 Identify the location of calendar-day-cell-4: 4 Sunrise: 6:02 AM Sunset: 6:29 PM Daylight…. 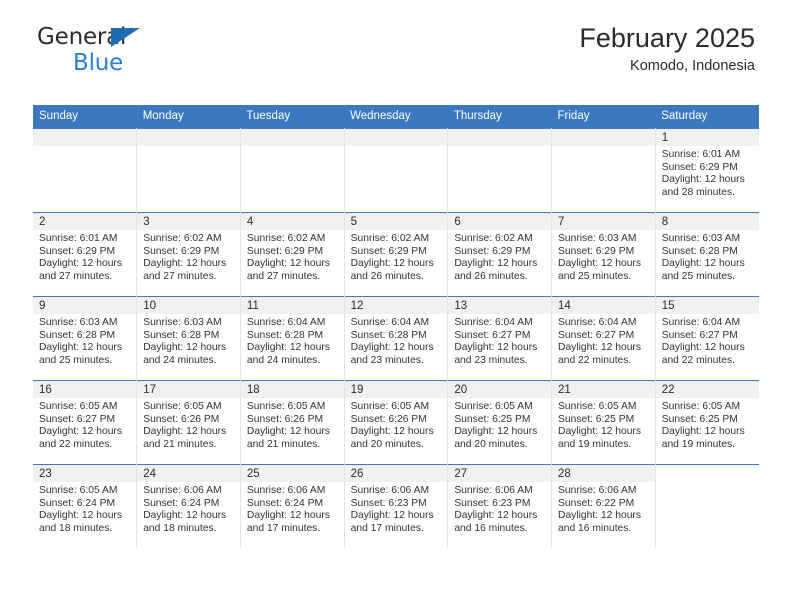
(292, 254).